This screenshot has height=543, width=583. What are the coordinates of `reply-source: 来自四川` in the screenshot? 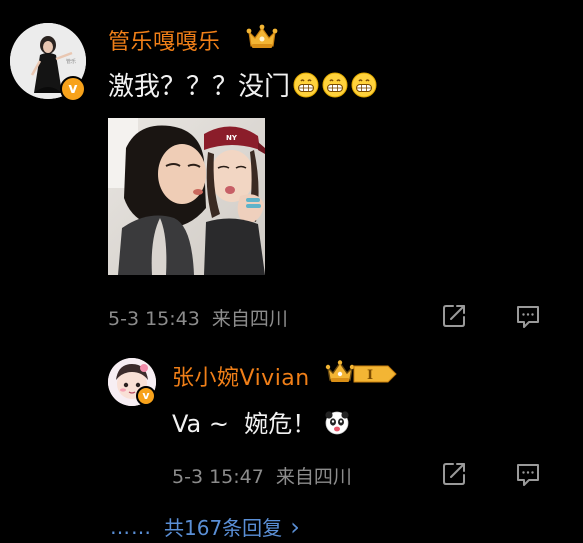 It's located at (313, 477).